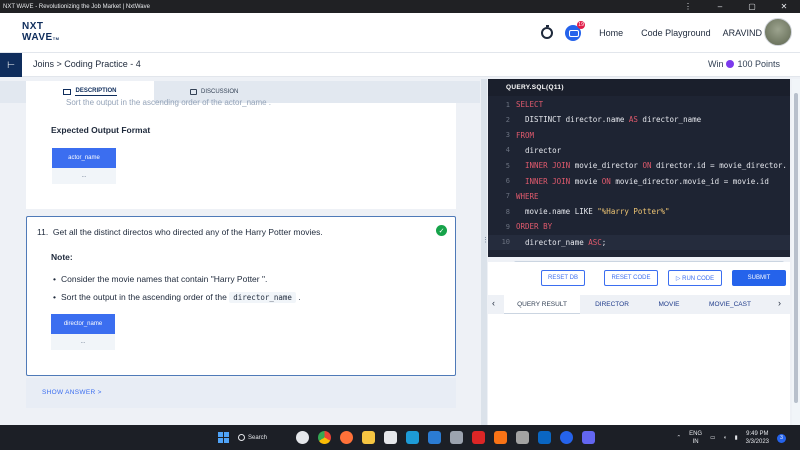 Image resolution: width=800 pixels, height=450 pixels. Describe the element at coordinates (639, 226) in the screenshot. I see `code-line: 9 ORDER BY` at that location.